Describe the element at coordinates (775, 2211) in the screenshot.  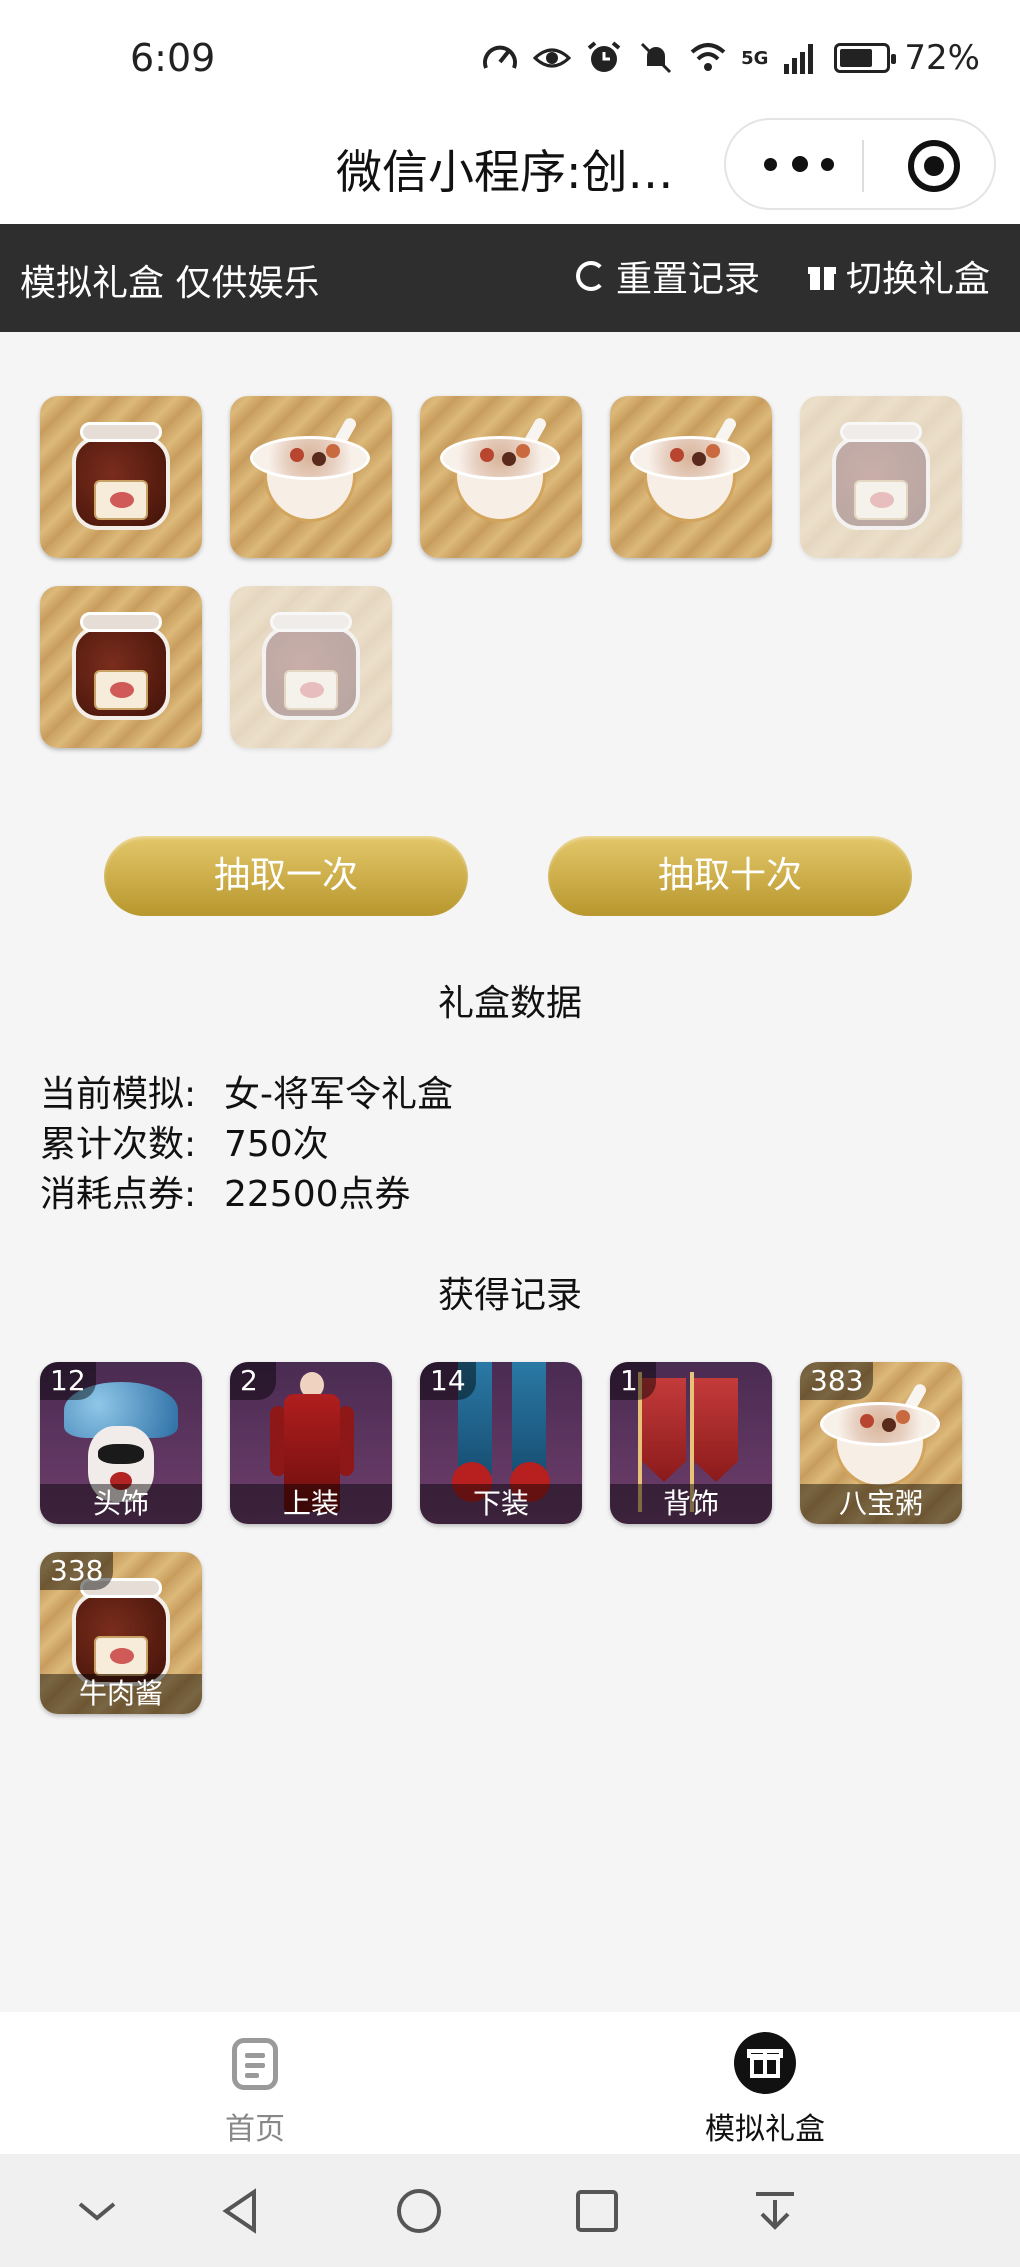
I see `download-icon` at that location.